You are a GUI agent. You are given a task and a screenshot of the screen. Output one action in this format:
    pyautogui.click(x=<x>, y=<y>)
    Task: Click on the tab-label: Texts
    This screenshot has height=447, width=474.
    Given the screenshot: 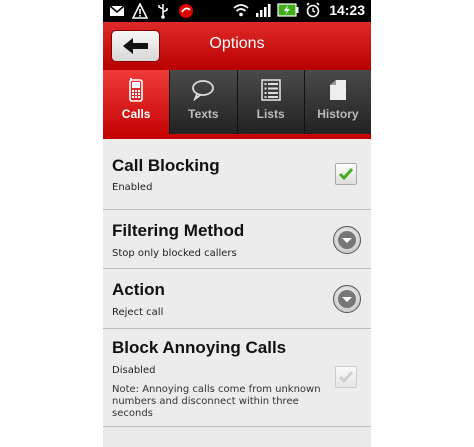 What is the action you would take?
    pyautogui.click(x=203, y=114)
    